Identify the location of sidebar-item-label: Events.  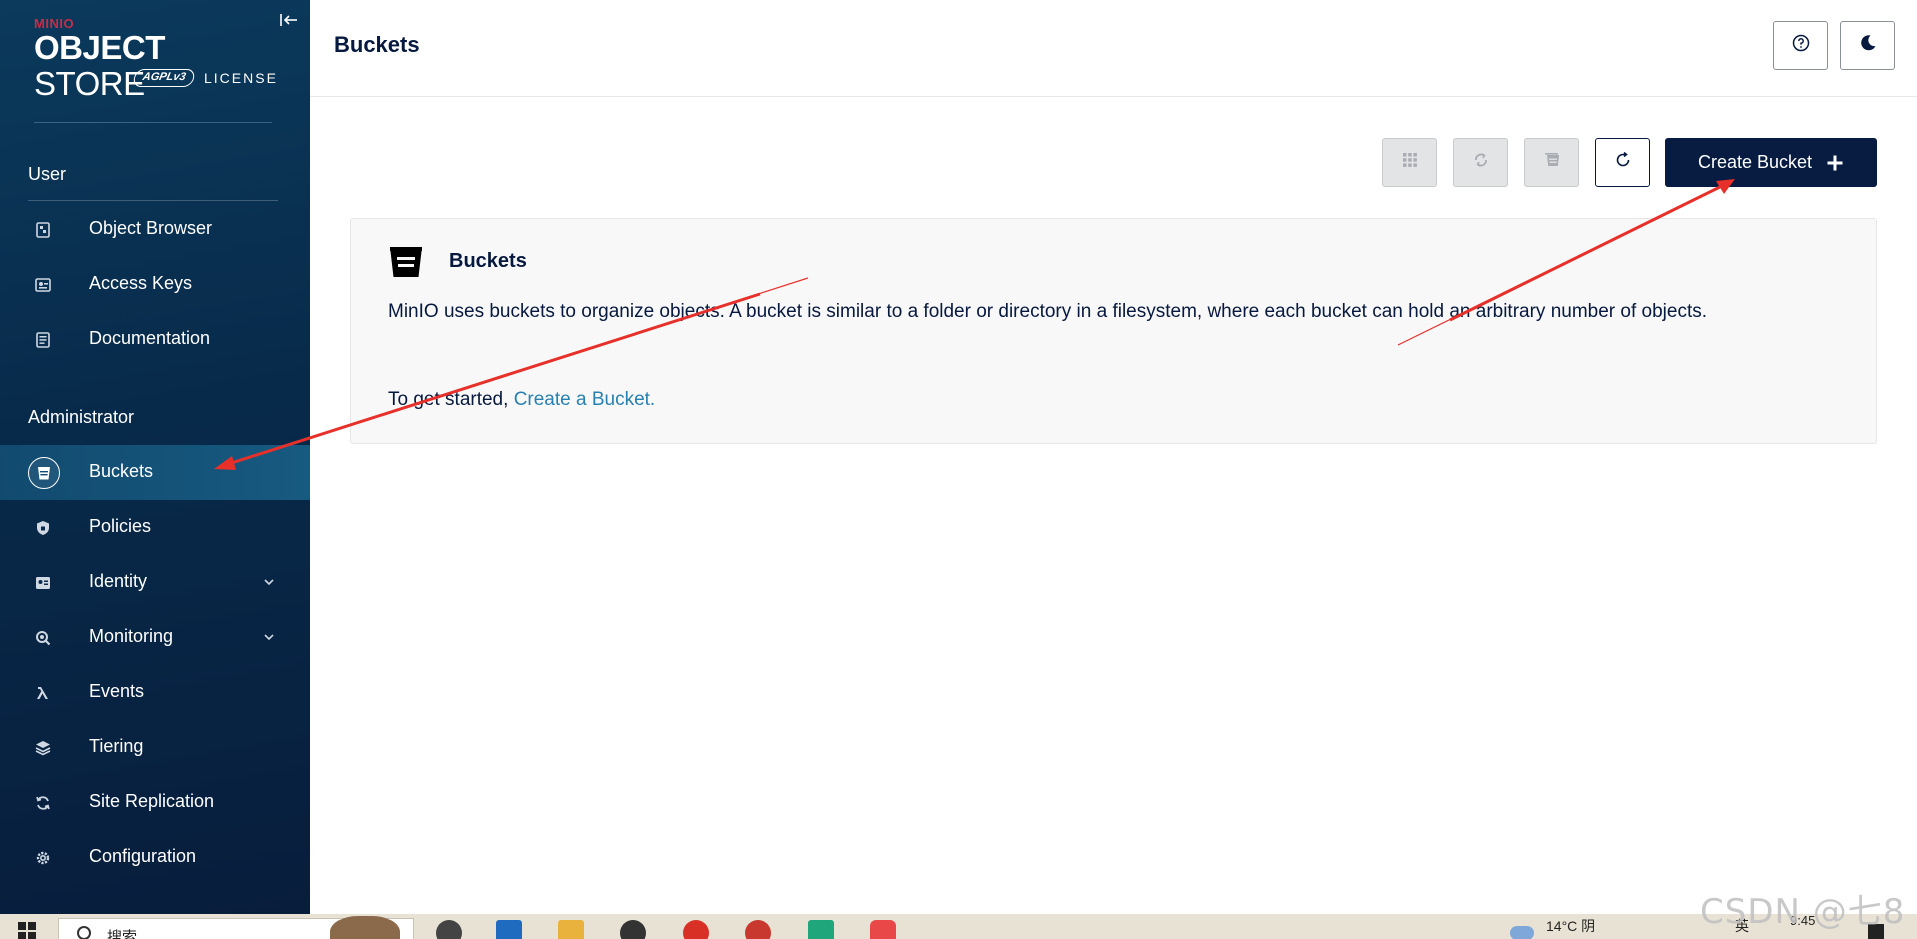
(117, 691).